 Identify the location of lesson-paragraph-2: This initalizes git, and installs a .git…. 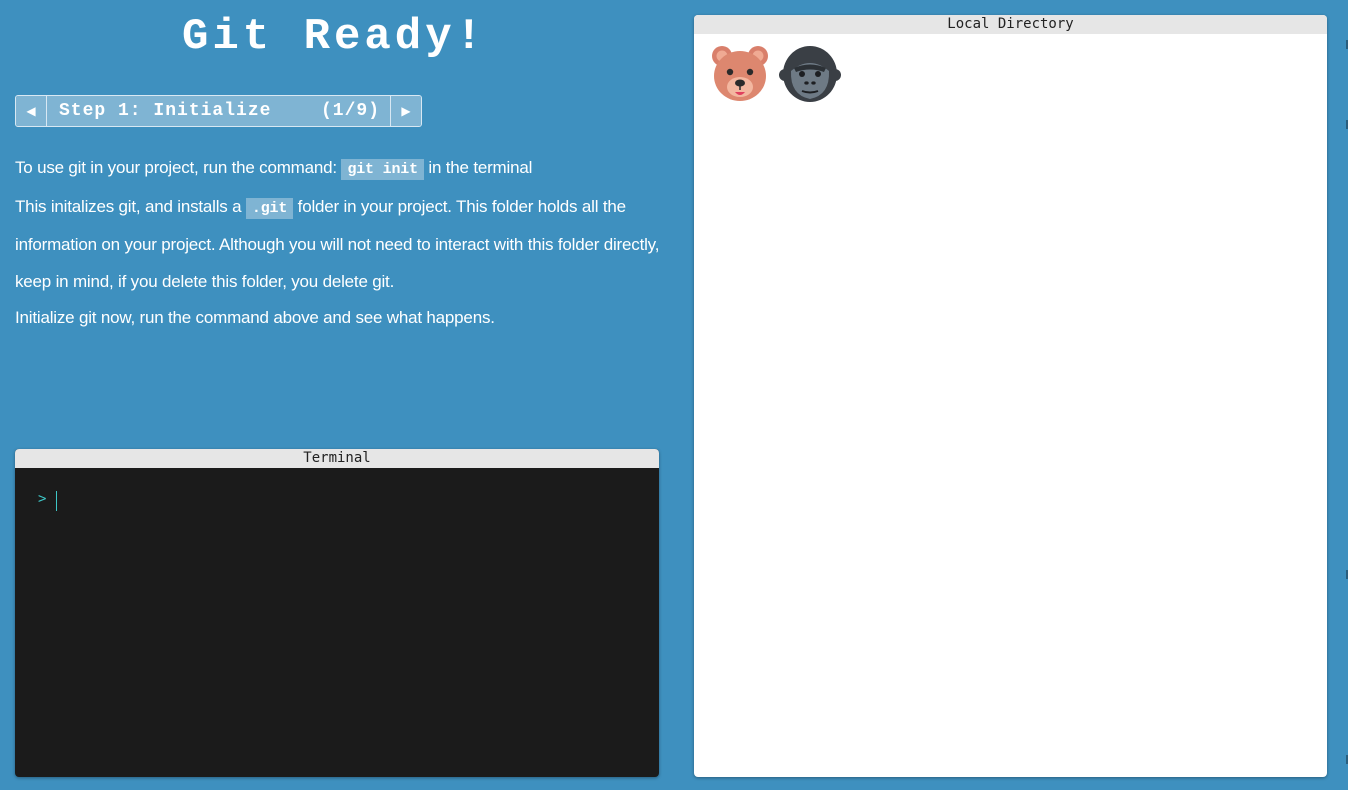
(337, 243).